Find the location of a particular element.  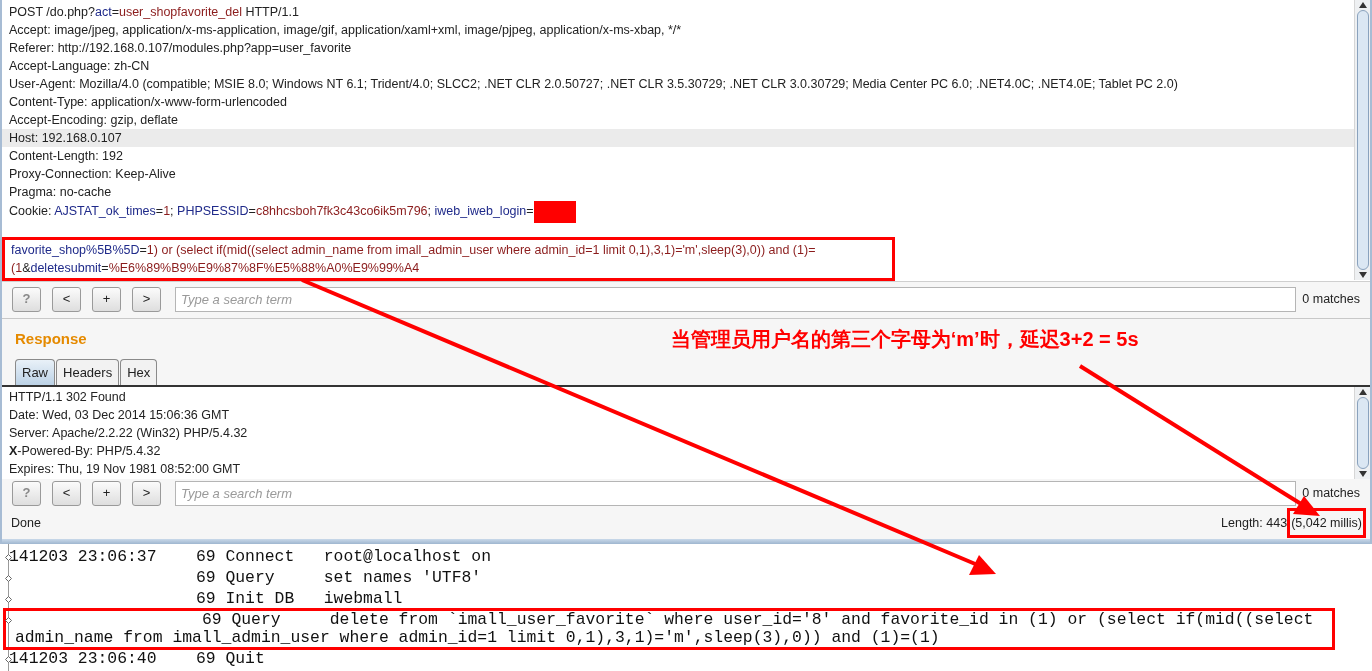

response-length: Length: 443 is located at coordinates (1254, 523).